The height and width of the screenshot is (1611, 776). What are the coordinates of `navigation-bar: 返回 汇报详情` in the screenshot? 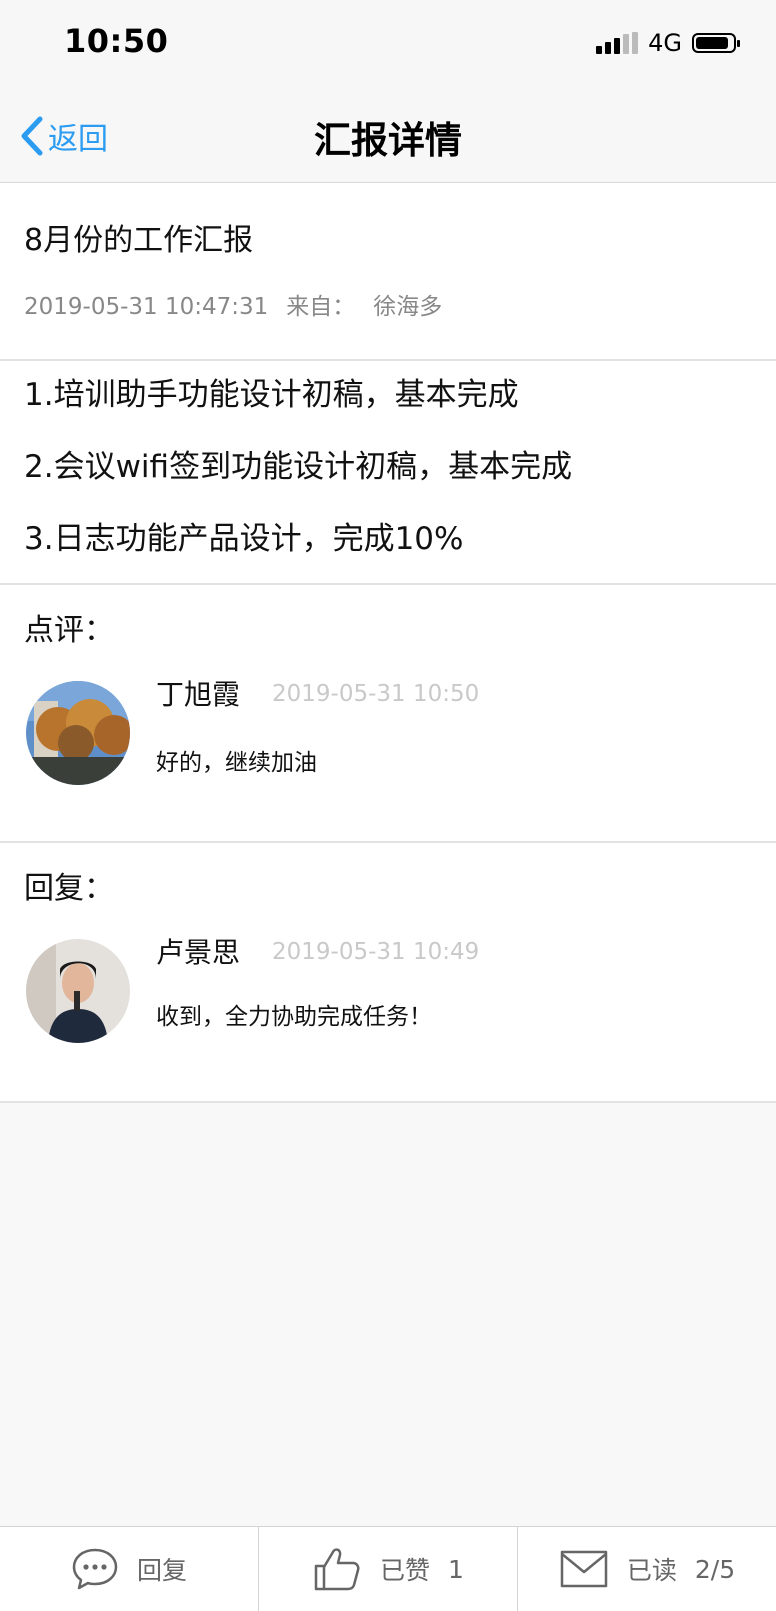 It's located at (388, 135).